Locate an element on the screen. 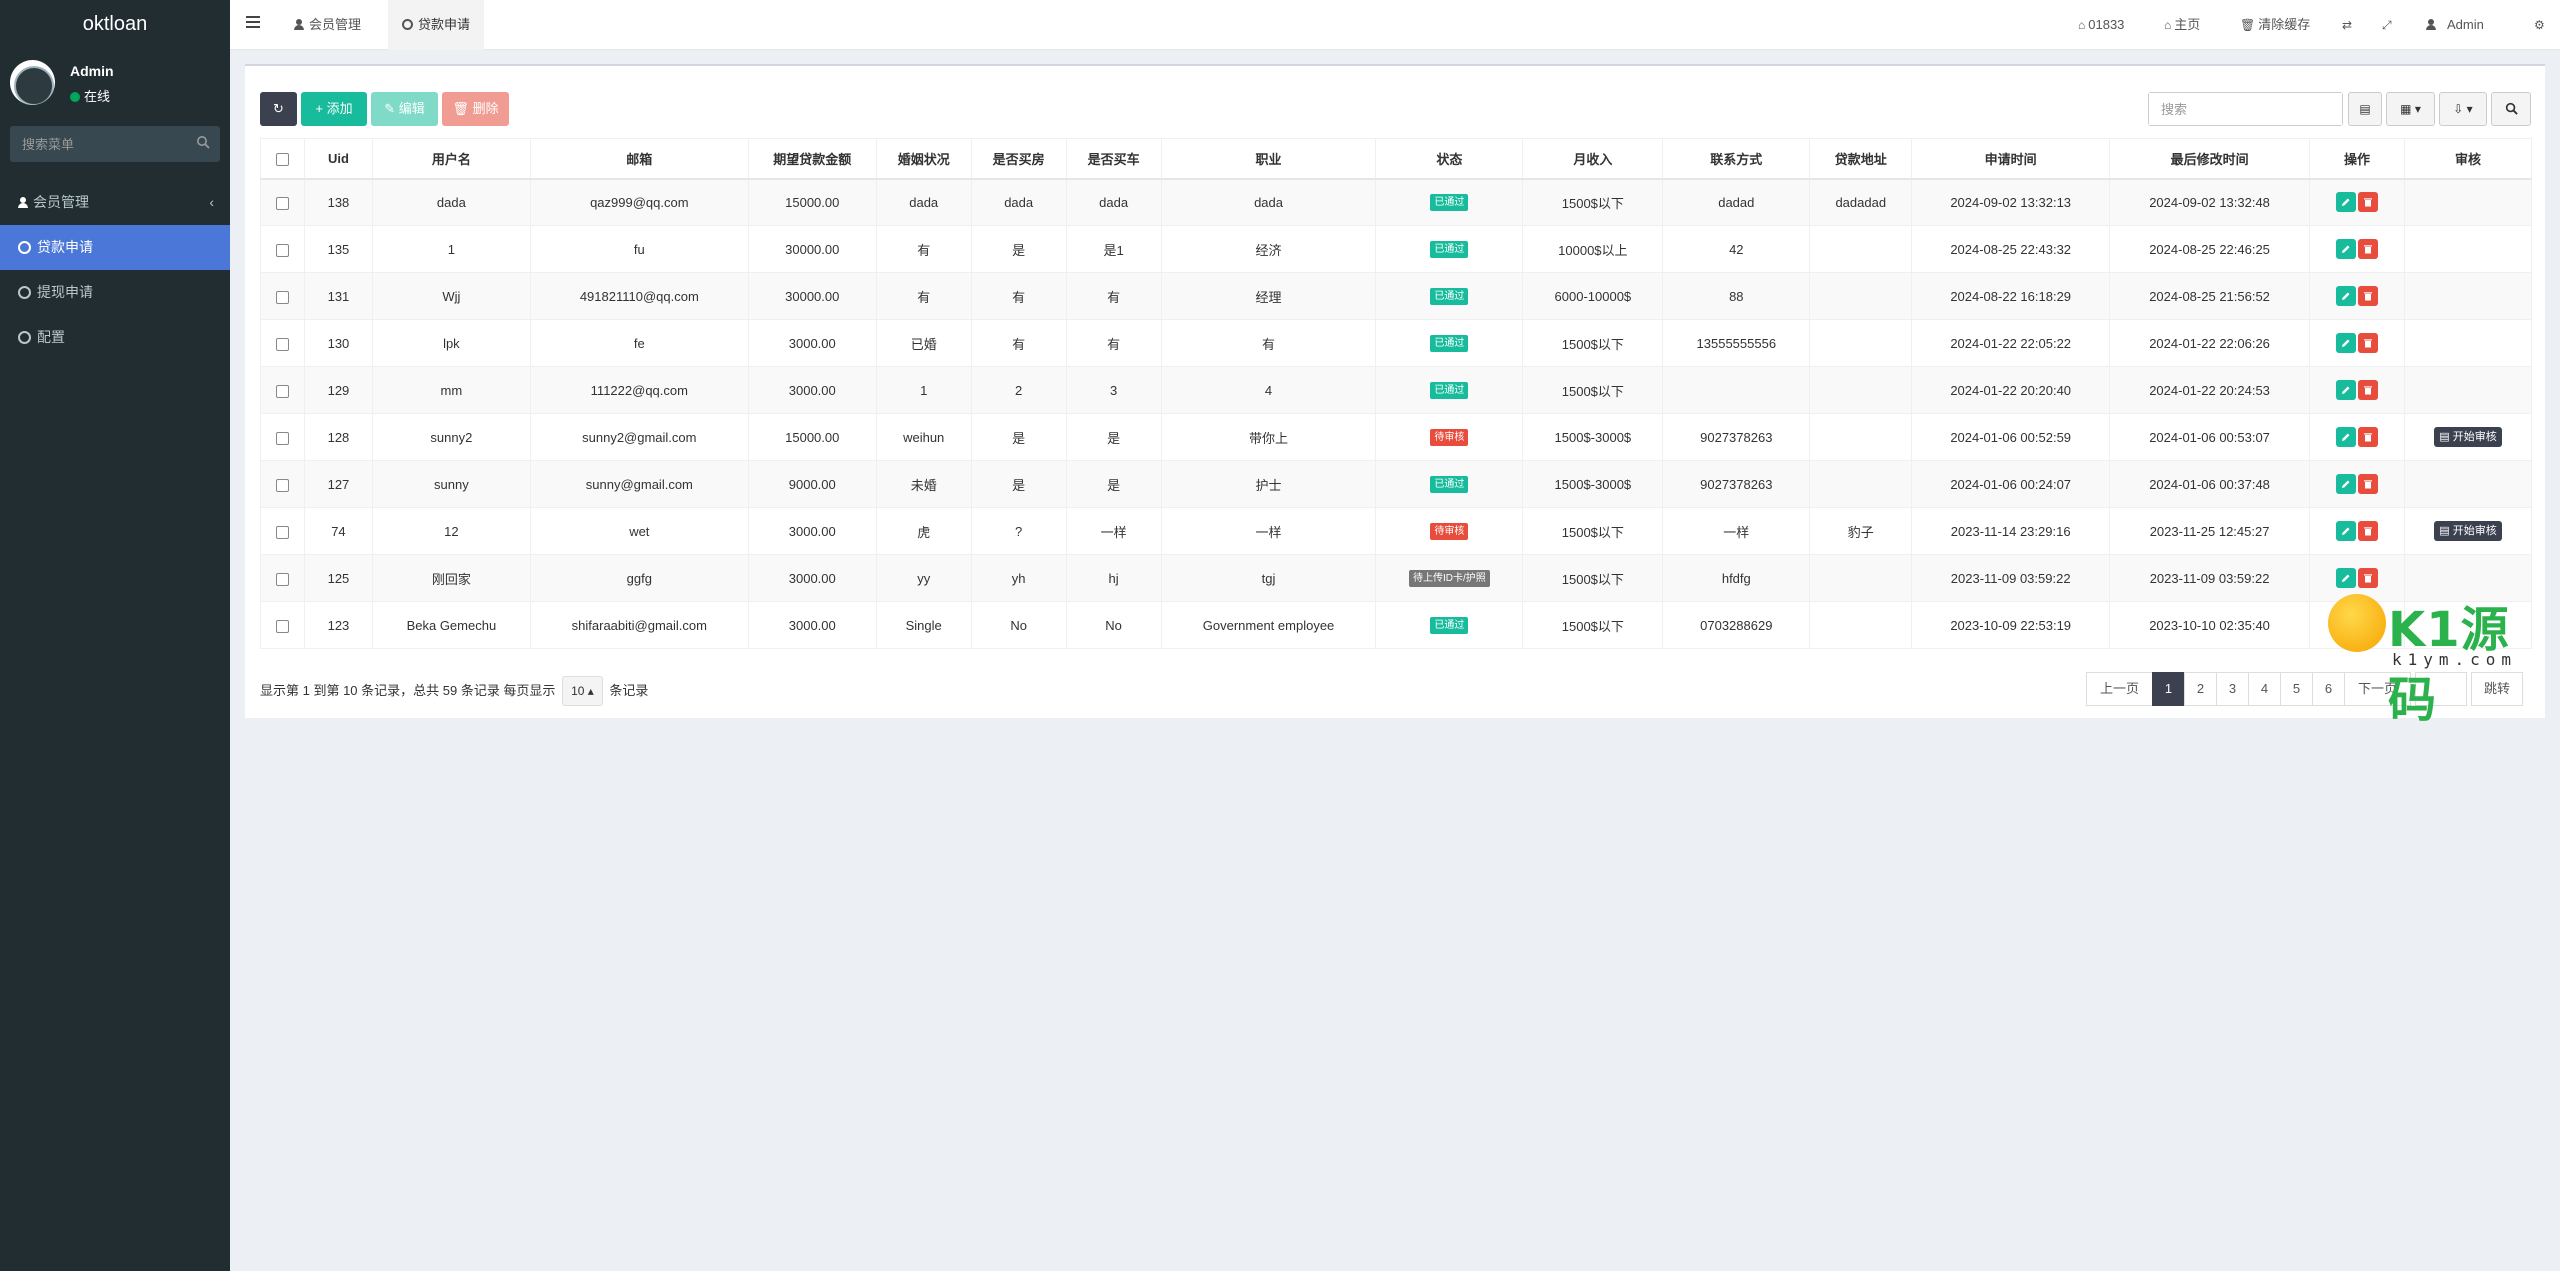 The width and height of the screenshot is (2560, 1271). col-header: 邮箱 is located at coordinates (639, 159).